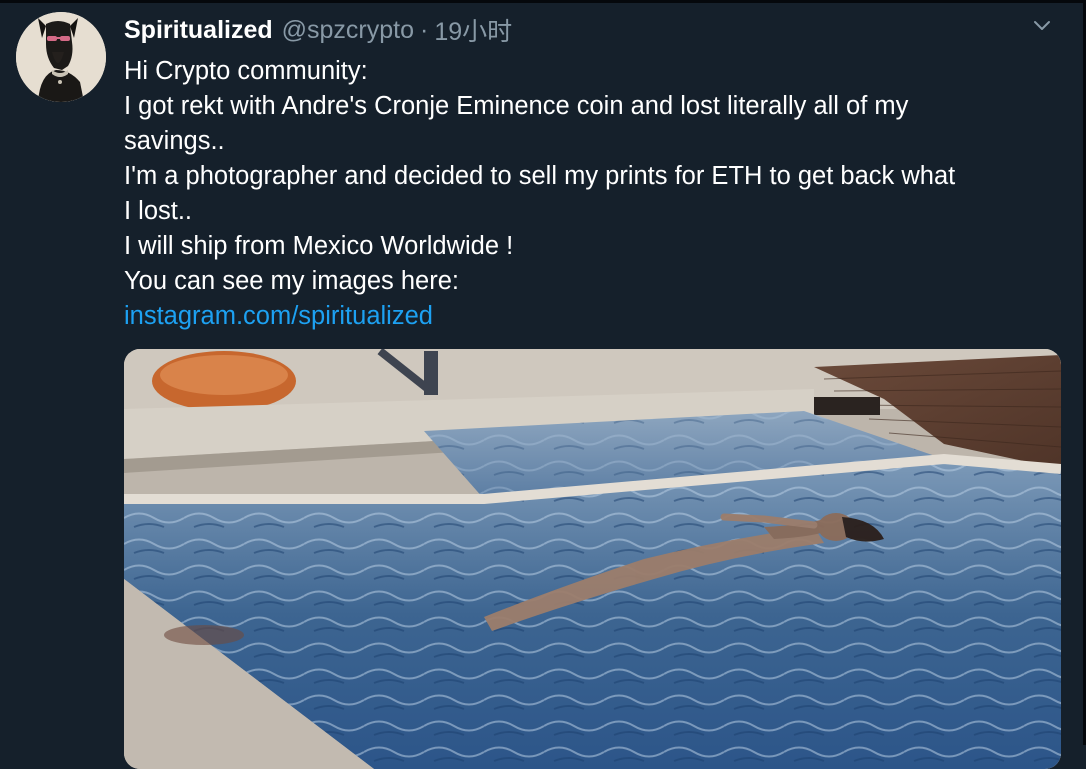  I want to click on tweet-text-line: Hi Crypto community:, so click(246, 71).